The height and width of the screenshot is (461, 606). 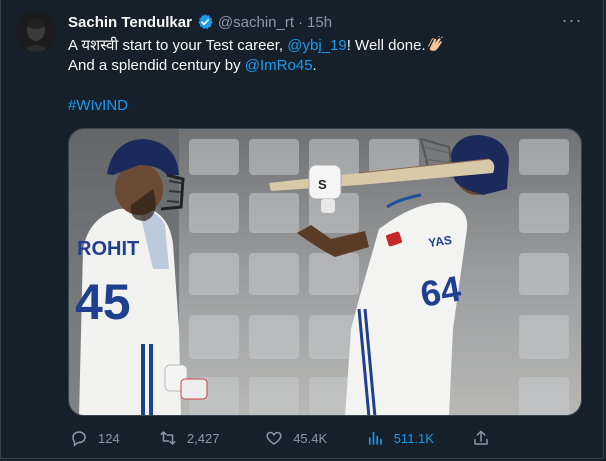 I want to click on views-button: 511.1K, so click(x=419, y=438).